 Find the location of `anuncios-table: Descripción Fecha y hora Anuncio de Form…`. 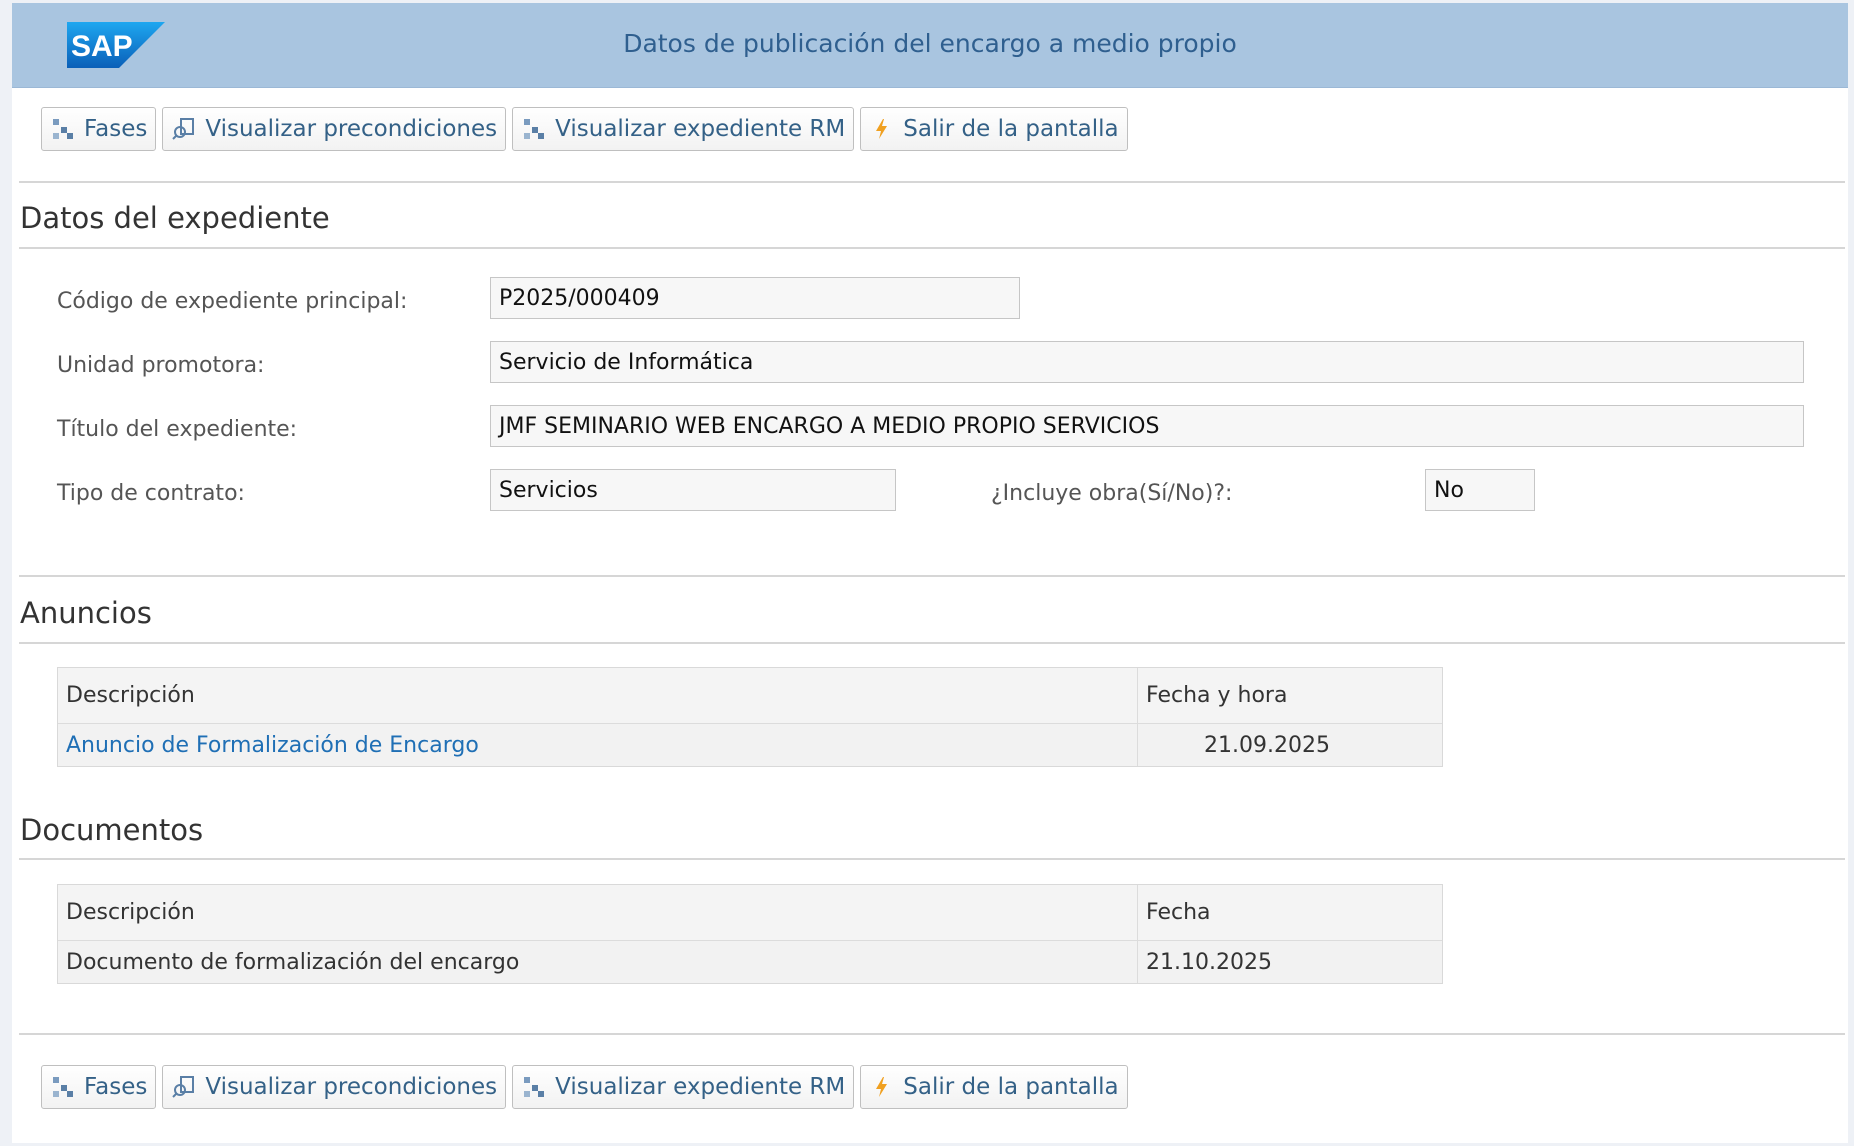

anuncios-table: Descripción Fecha y hora Anuncio de Form… is located at coordinates (750, 717).